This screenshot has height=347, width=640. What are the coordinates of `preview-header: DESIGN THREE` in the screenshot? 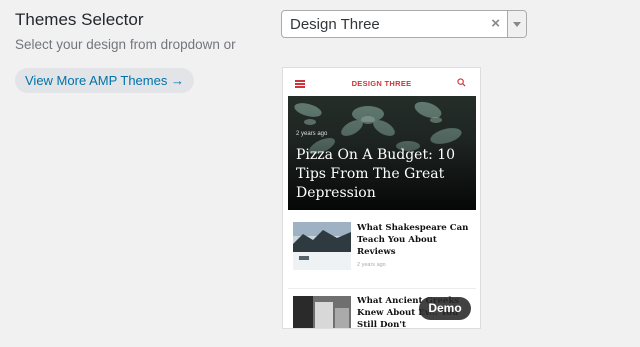 It's located at (381, 82).